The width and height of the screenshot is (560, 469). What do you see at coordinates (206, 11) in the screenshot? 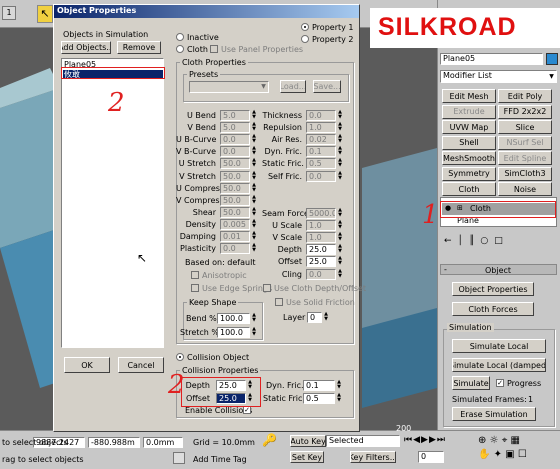
I see `dialog-titlebar: Object Properties` at bounding box center [206, 11].